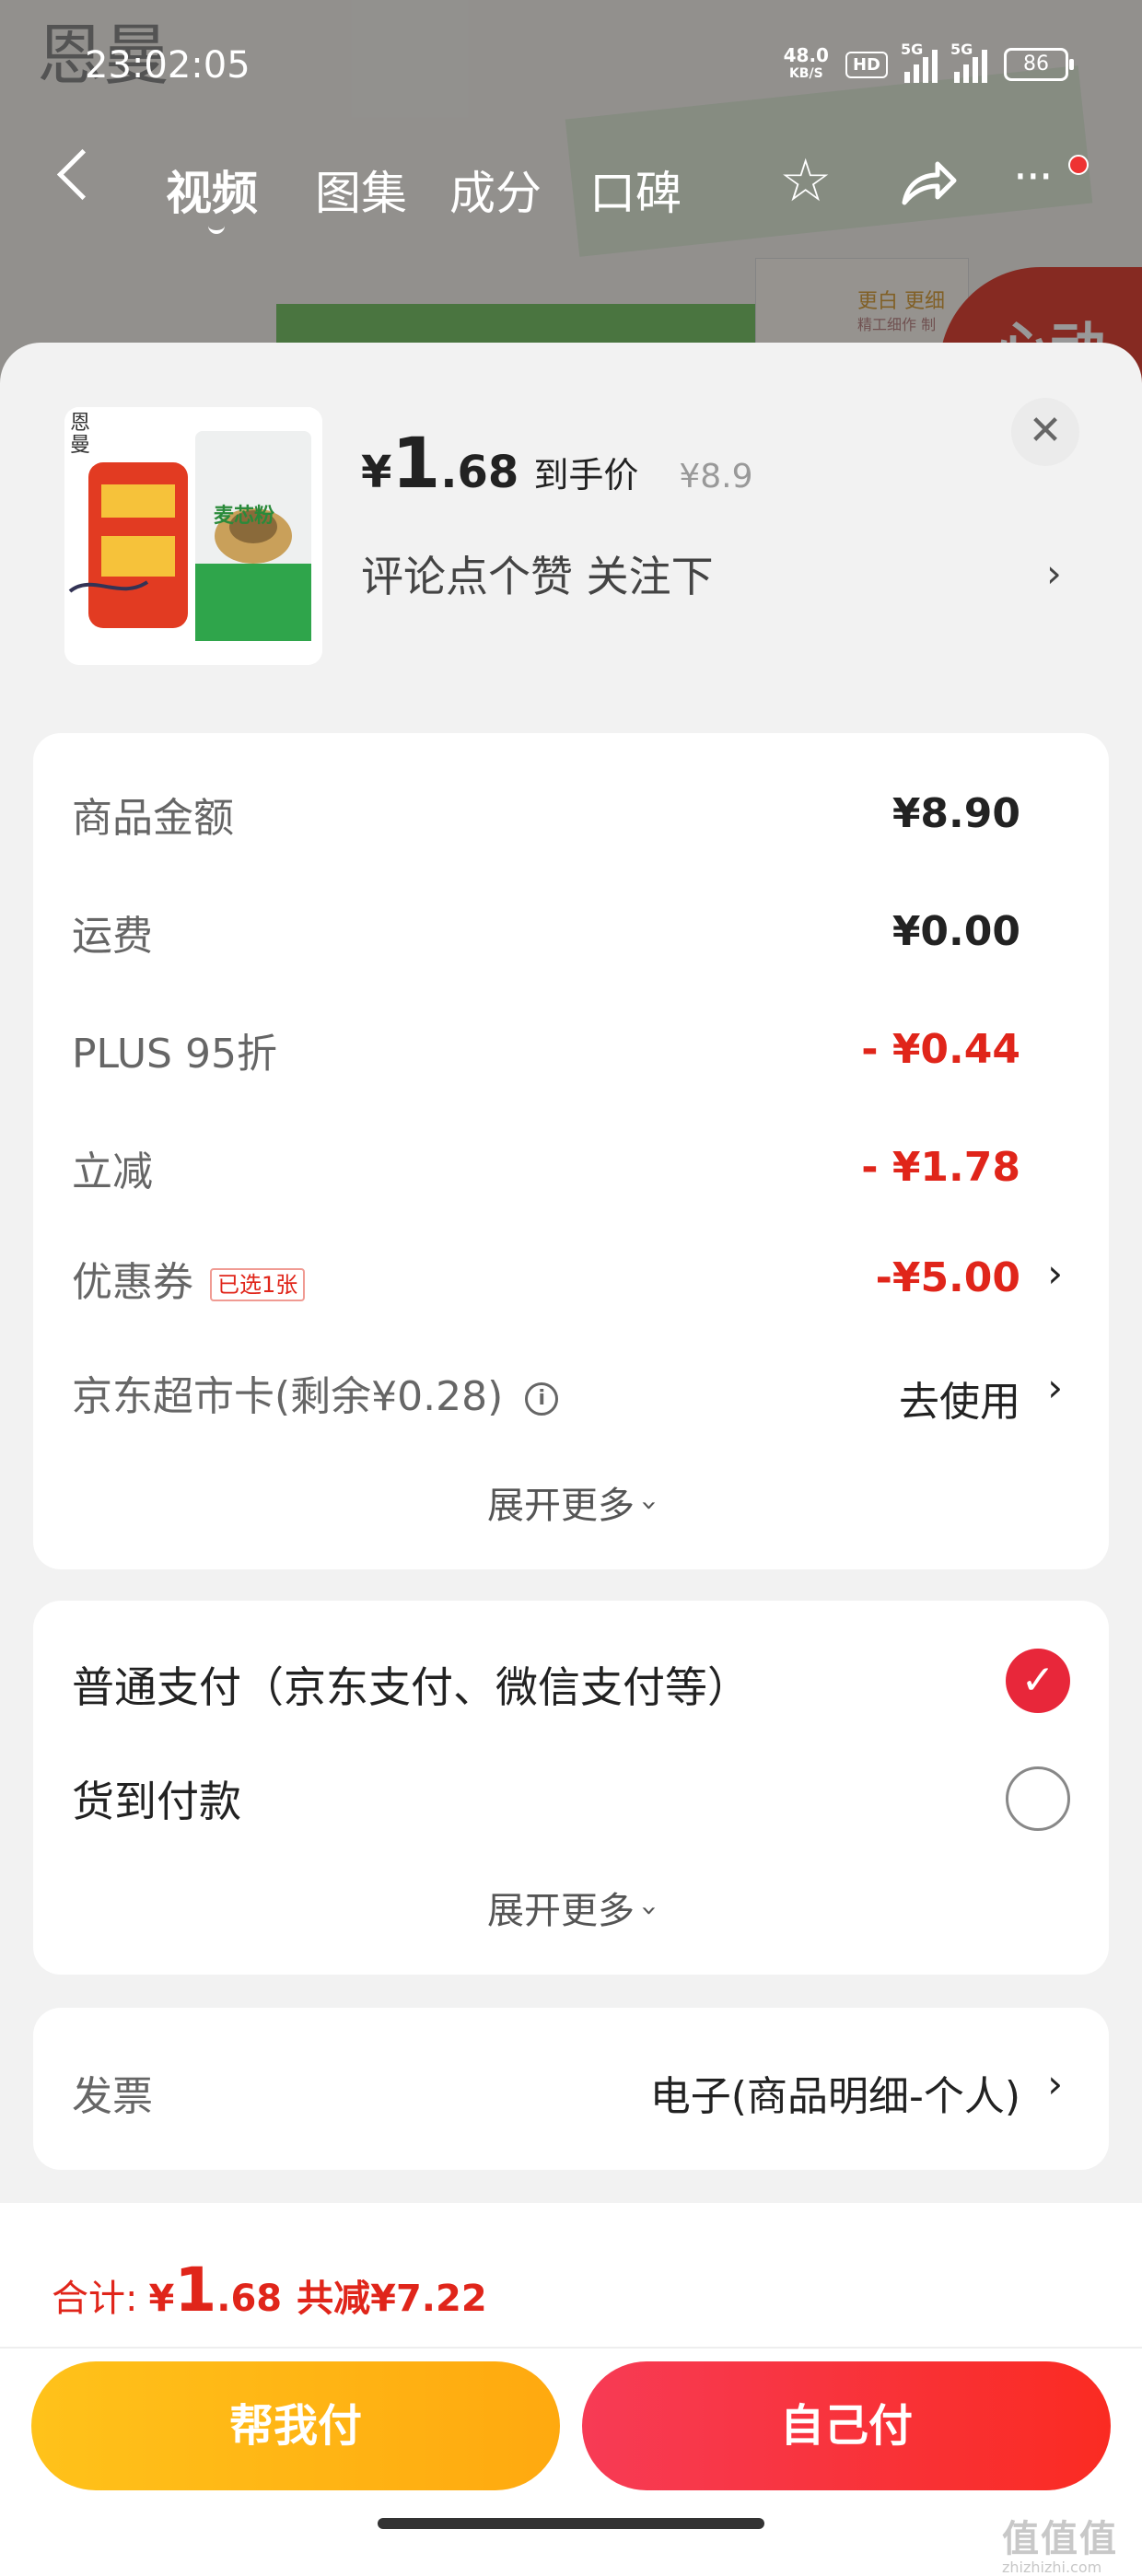  I want to click on tab-video: 视频, so click(212, 190).